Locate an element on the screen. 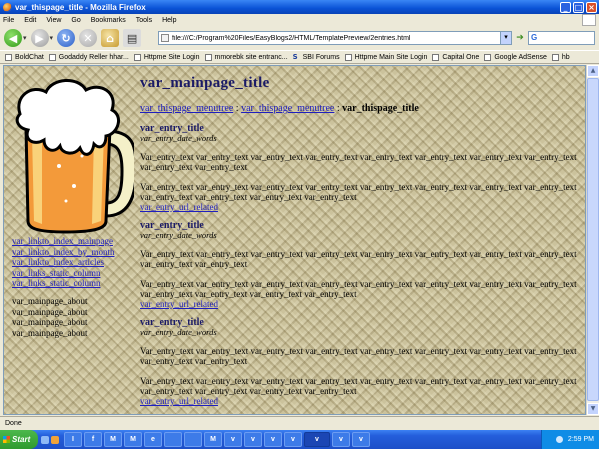 This screenshot has height=449, width=599. search-input: G is located at coordinates (561, 38).